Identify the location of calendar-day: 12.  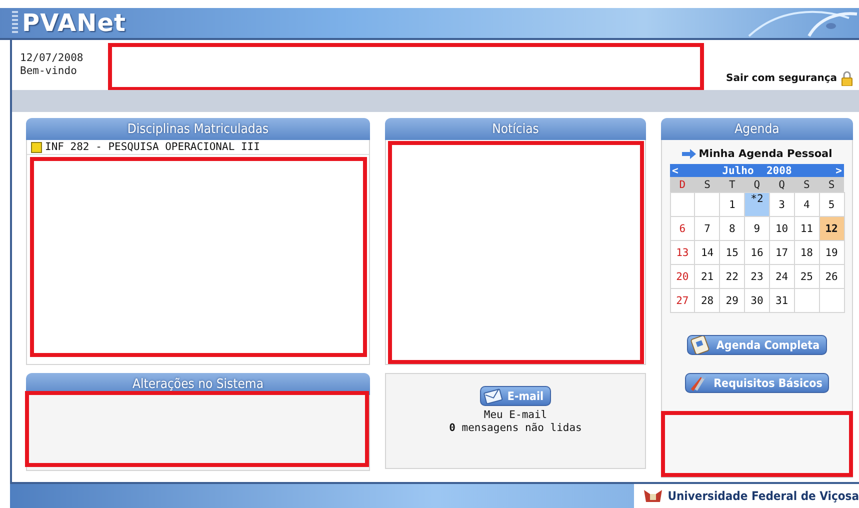
(831, 228).